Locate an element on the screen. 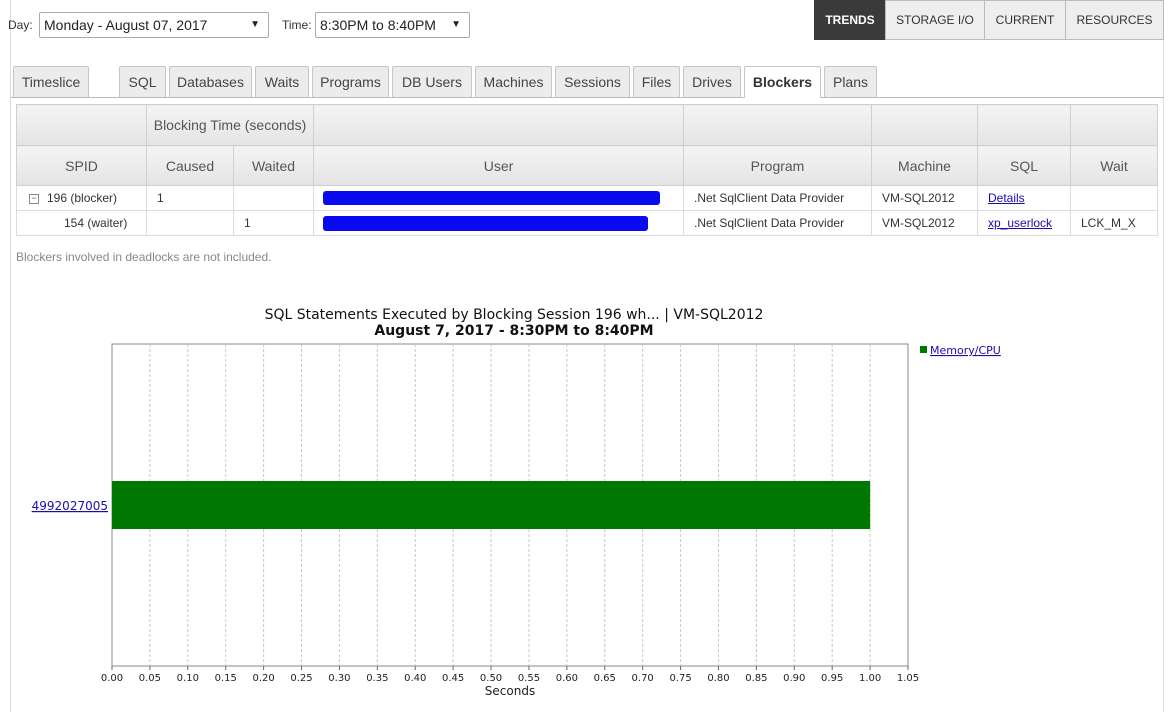  waited-cell: 1 is located at coordinates (273, 223).